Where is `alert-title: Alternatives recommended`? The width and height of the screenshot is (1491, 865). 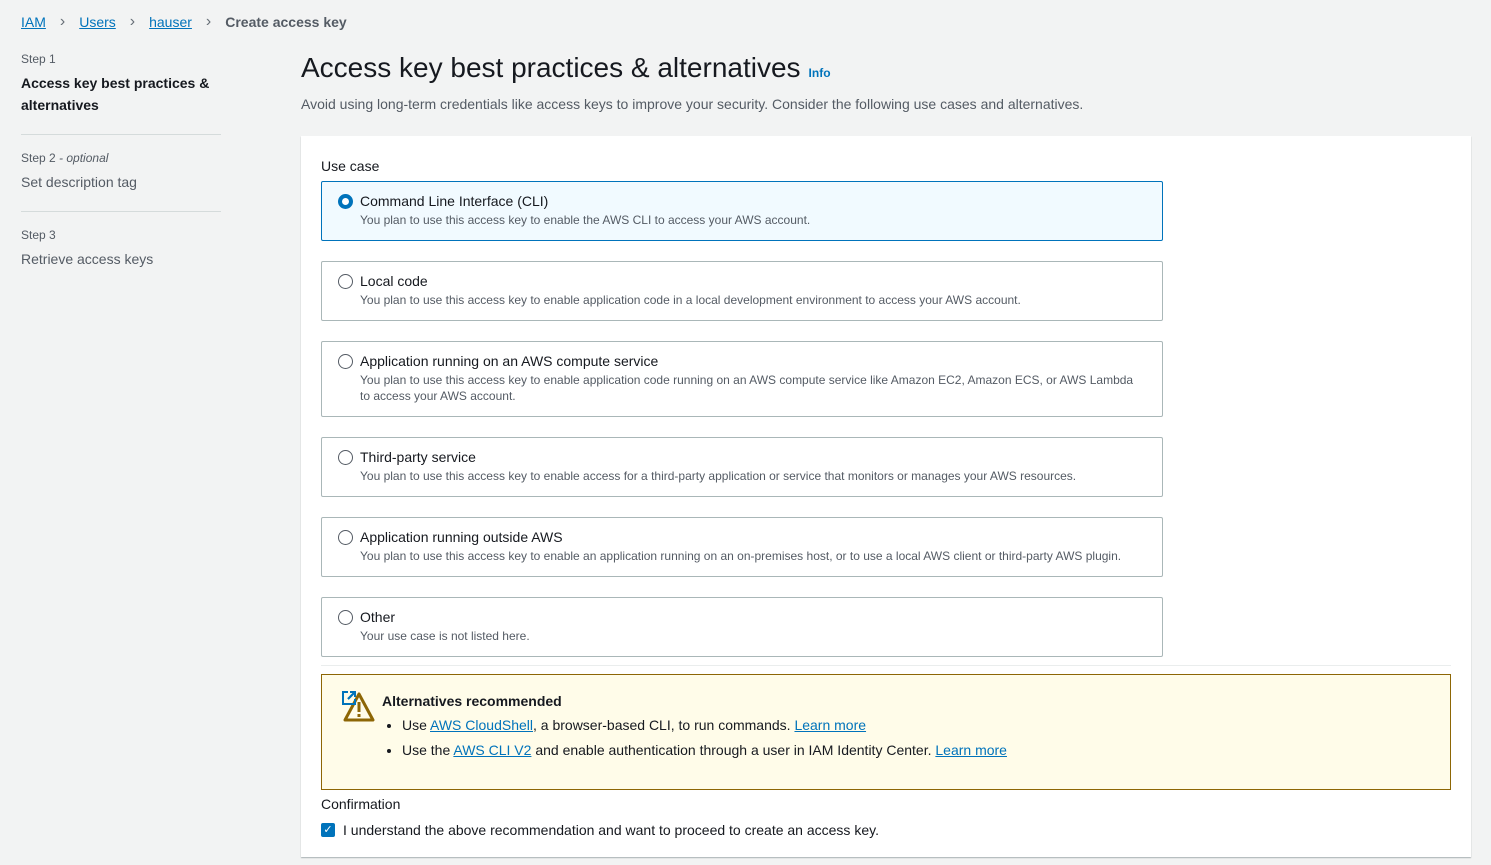 alert-title: Alternatives recommended is located at coordinates (472, 701).